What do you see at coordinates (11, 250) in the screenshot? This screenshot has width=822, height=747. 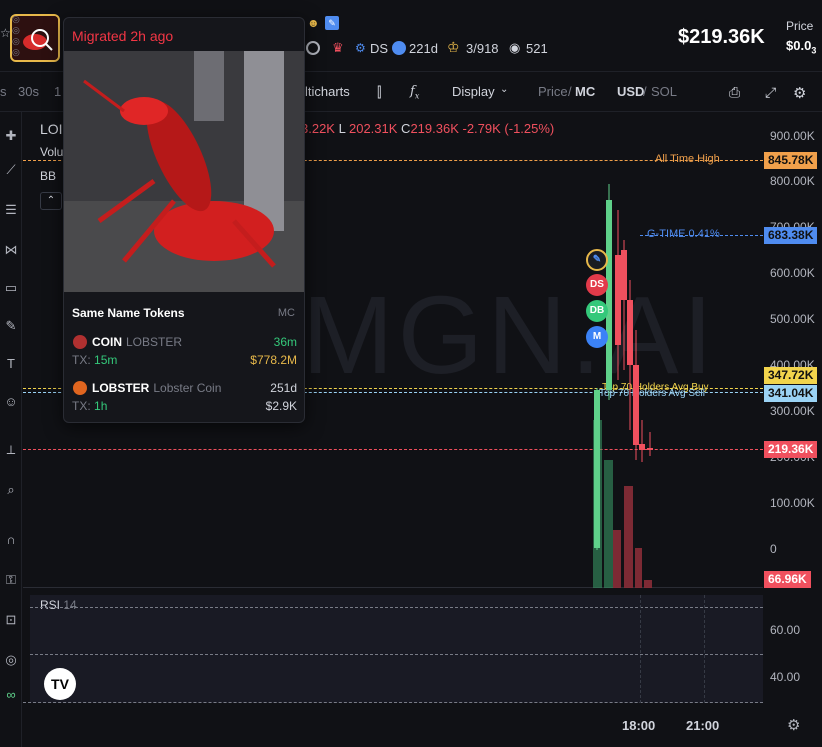 I see `pattern-icon: ⋈` at bounding box center [11, 250].